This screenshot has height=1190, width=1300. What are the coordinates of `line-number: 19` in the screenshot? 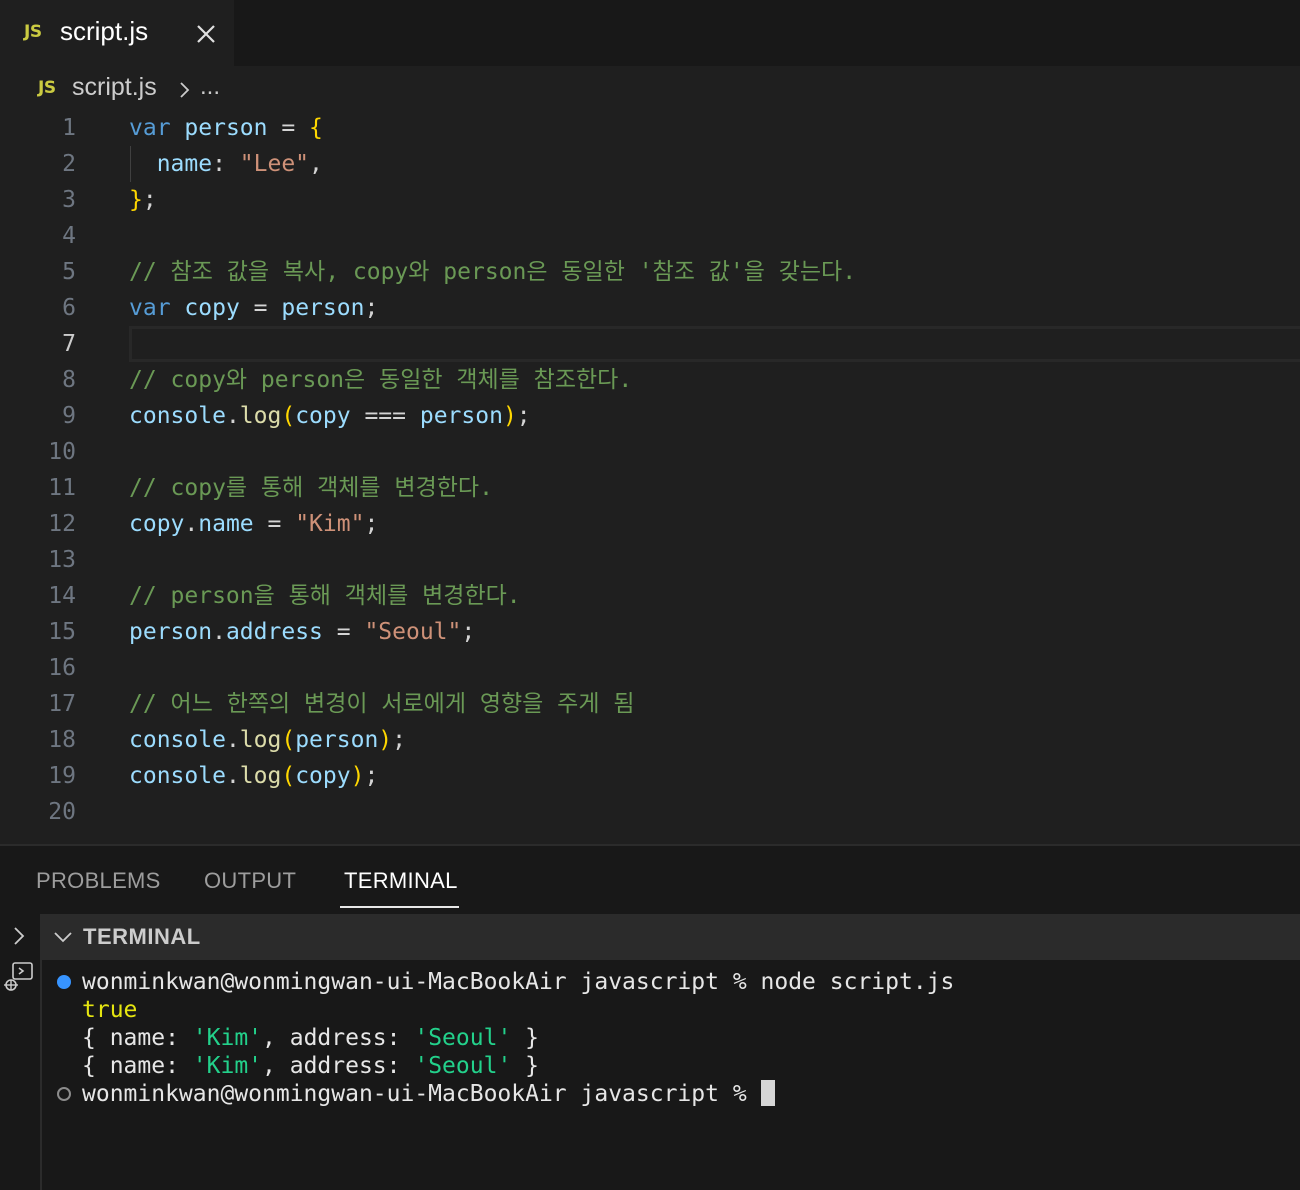 It's located at (62, 776).